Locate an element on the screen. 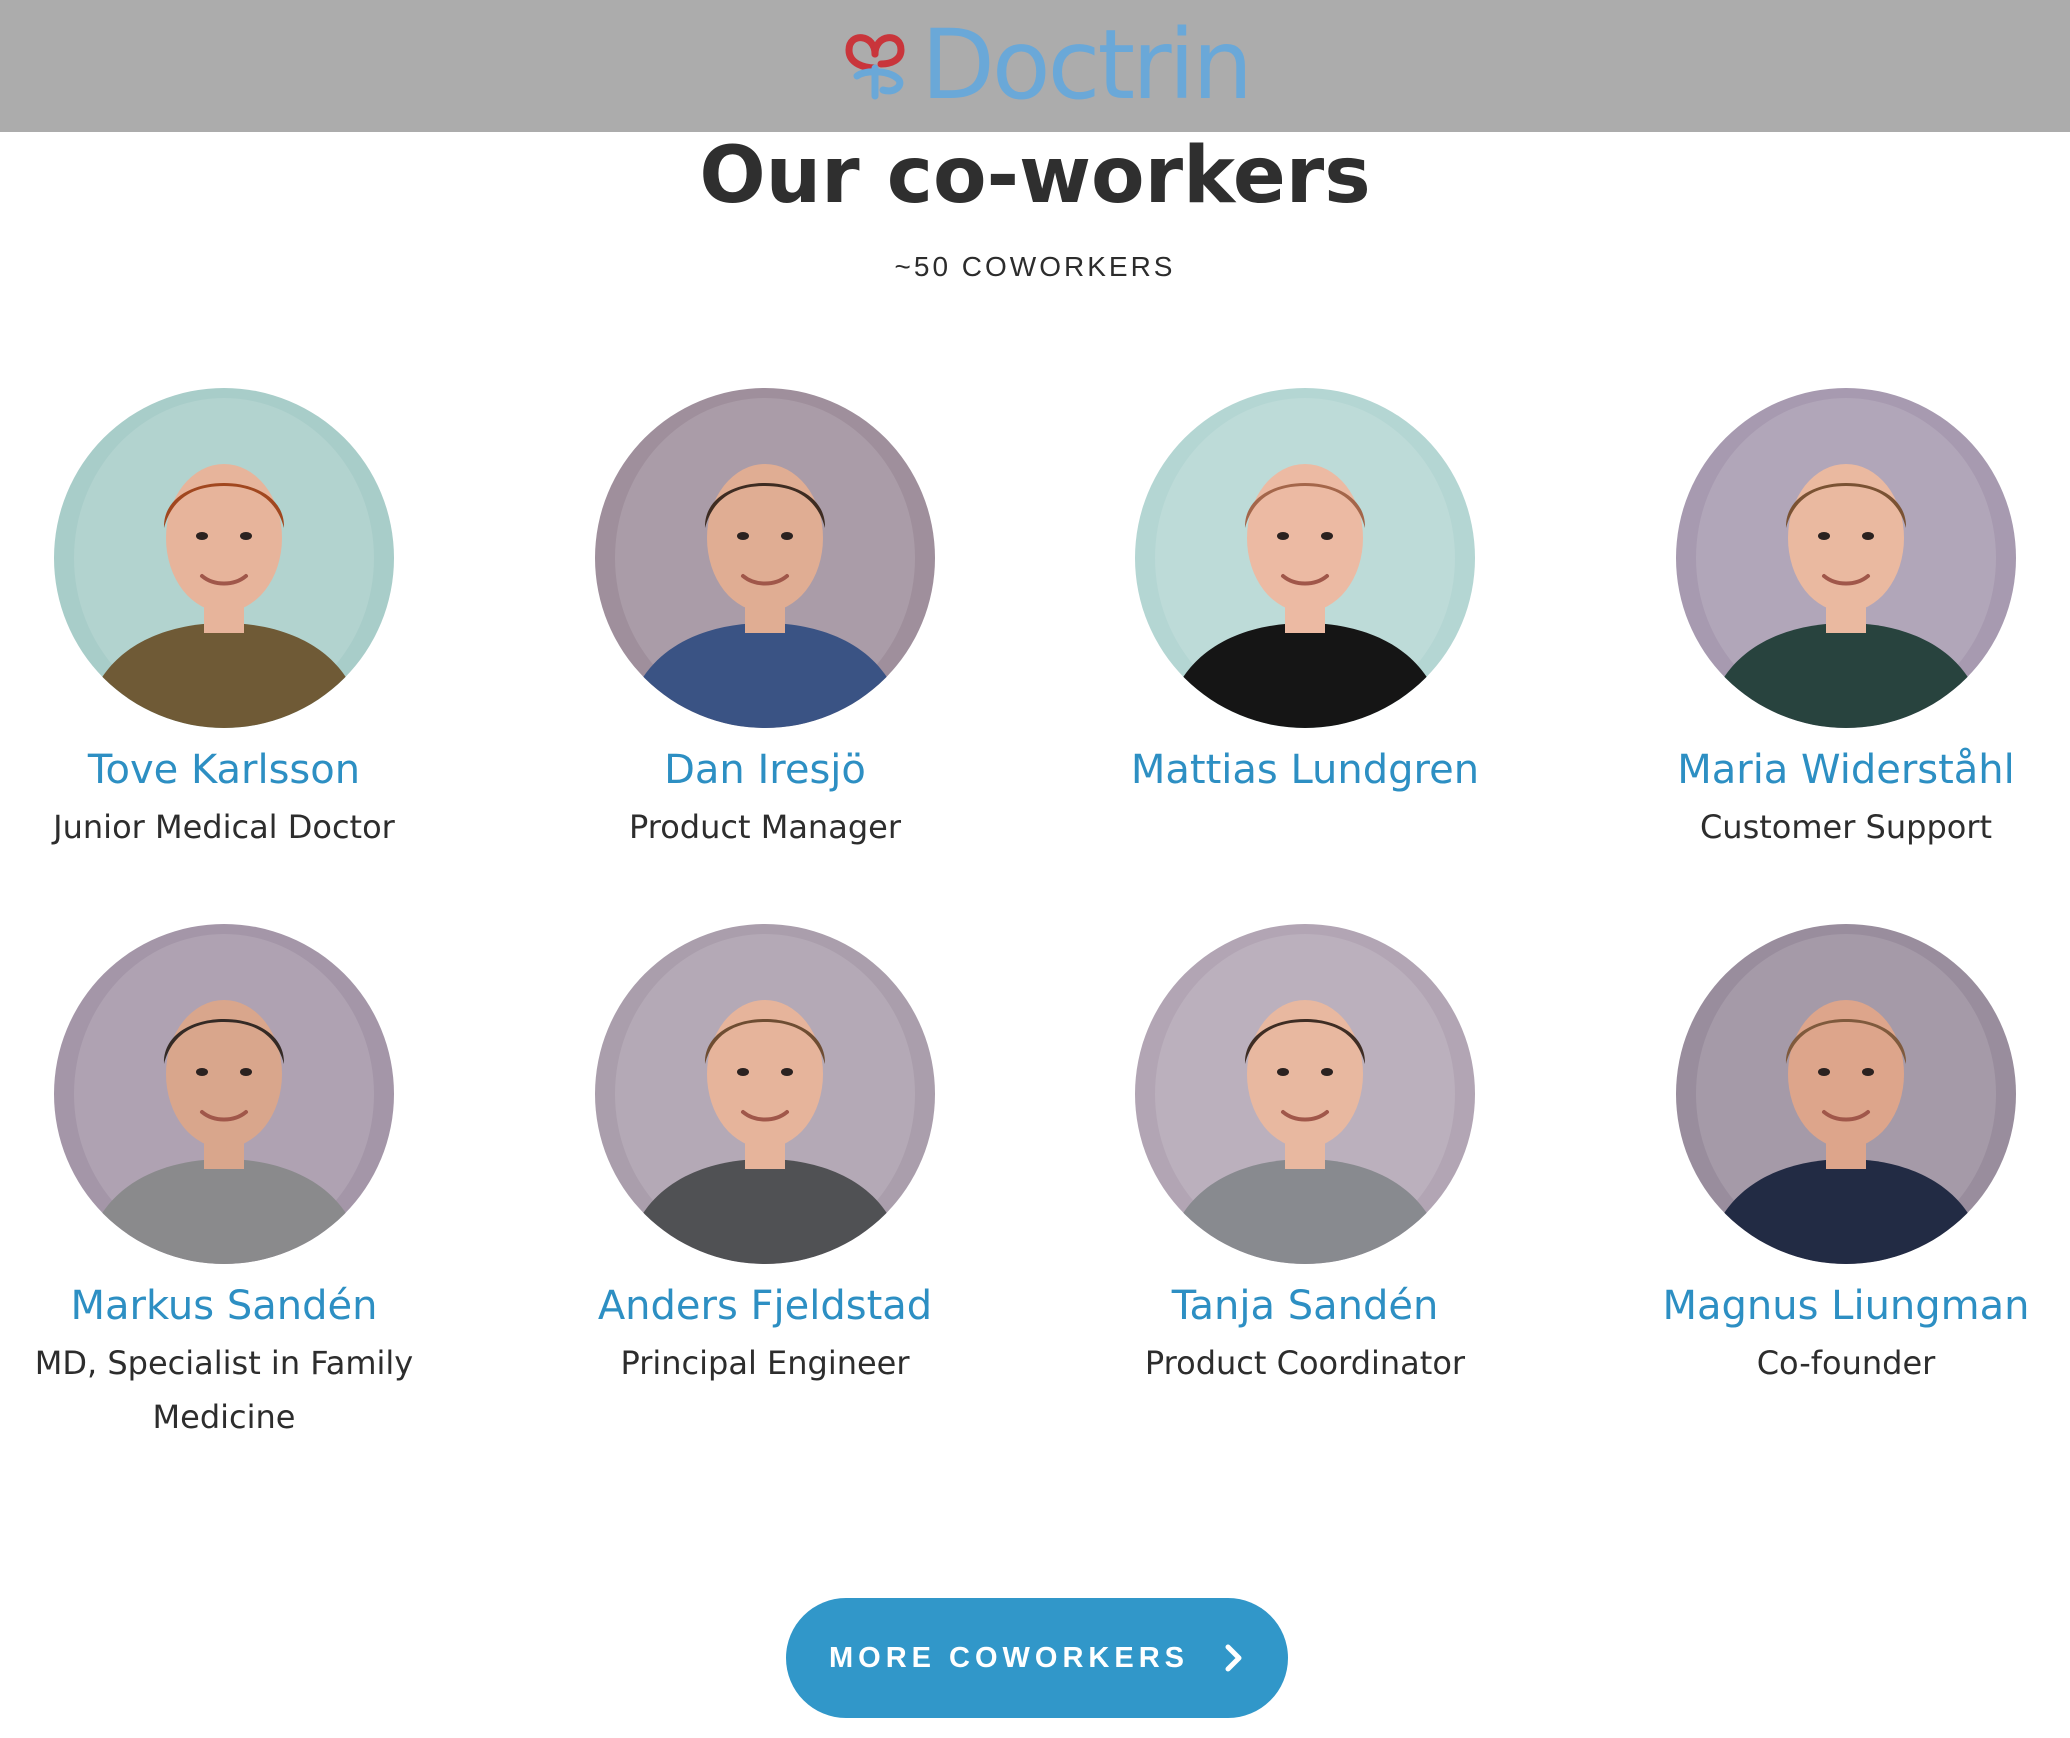 The width and height of the screenshot is (2070, 1738). section-title: Our co-workers is located at coordinates (1035, 176).